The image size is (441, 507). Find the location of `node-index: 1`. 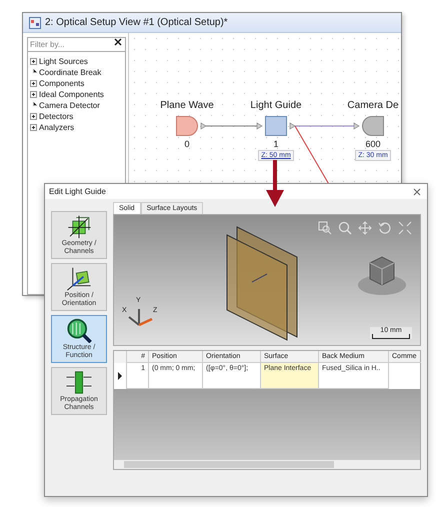

node-index: 1 is located at coordinates (275, 144).